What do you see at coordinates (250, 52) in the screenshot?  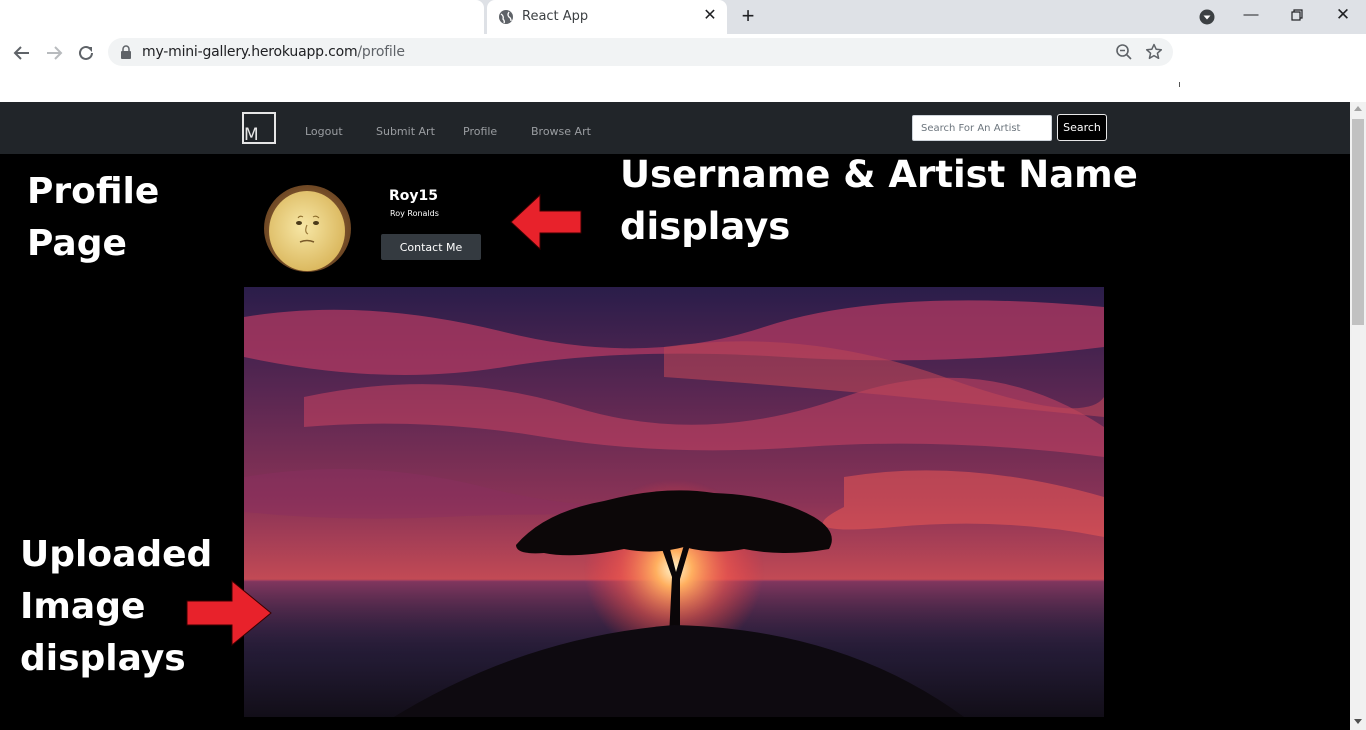 I see `url-host: my-mini-gallery.herokuapp.com` at bounding box center [250, 52].